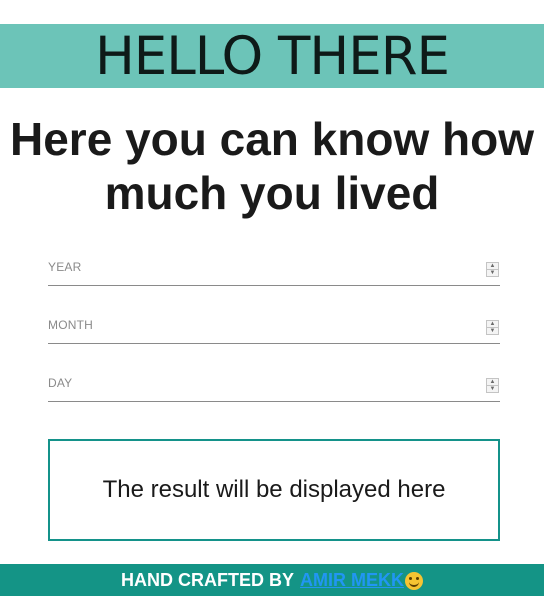 The width and height of the screenshot is (544, 598). Describe the element at coordinates (258, 325) in the screenshot. I see `month-input` at that location.